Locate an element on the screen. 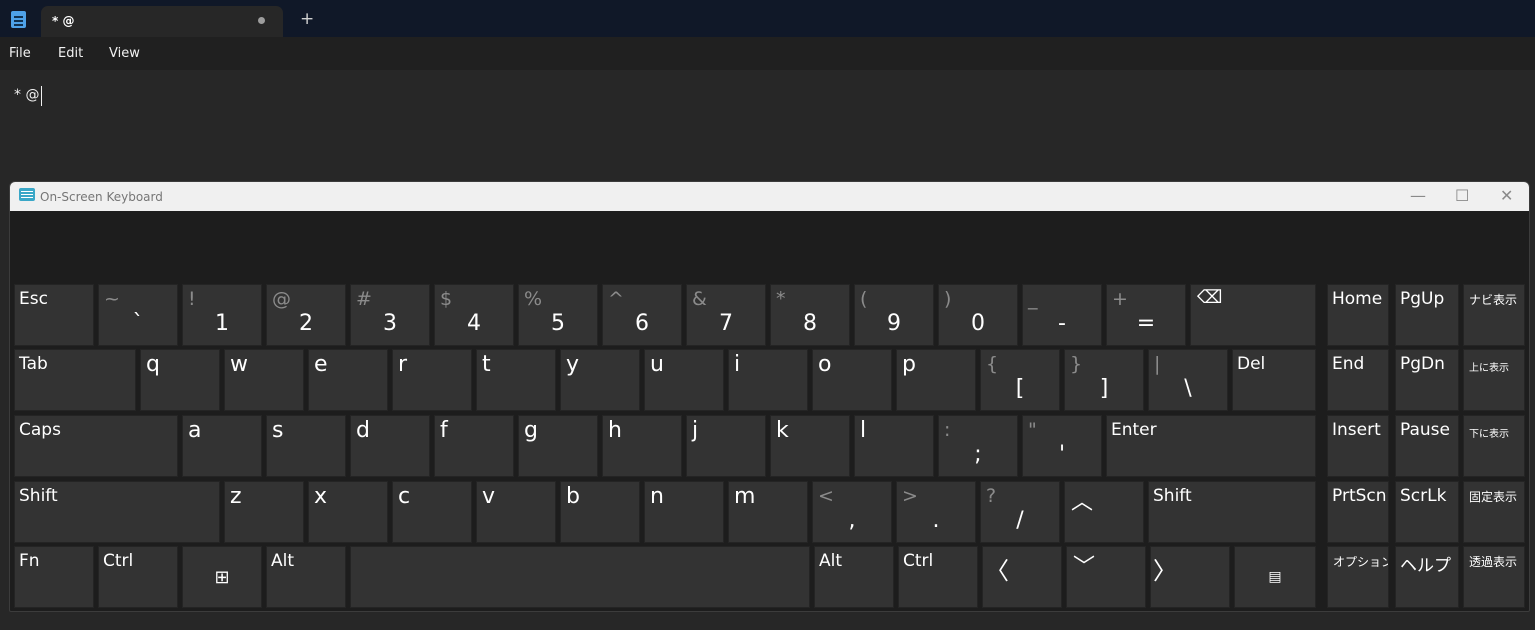 This screenshot has width=1535, height=630. nav-key-1-1: PgDn is located at coordinates (1427, 380).